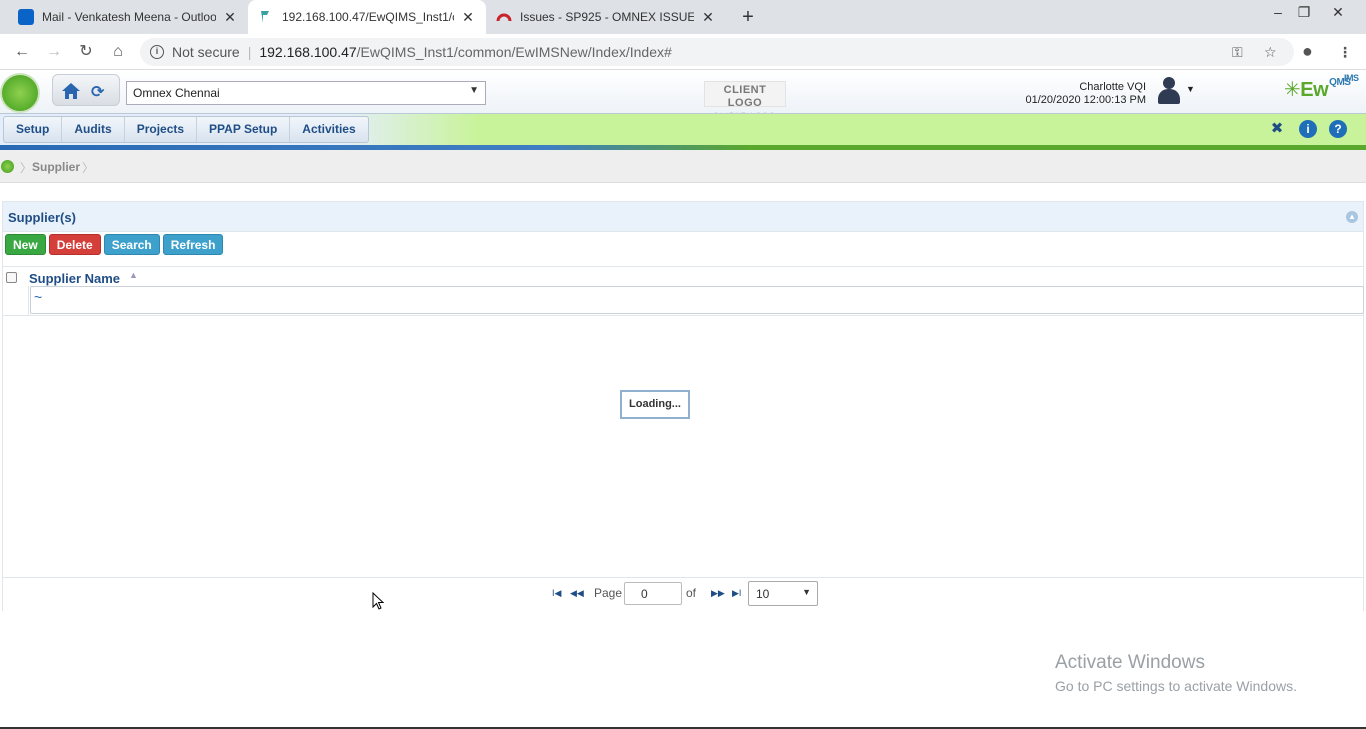 Image resolution: width=1366 pixels, height=729 pixels. I want to click on url-host: 192.168.100.47, so click(308, 52).